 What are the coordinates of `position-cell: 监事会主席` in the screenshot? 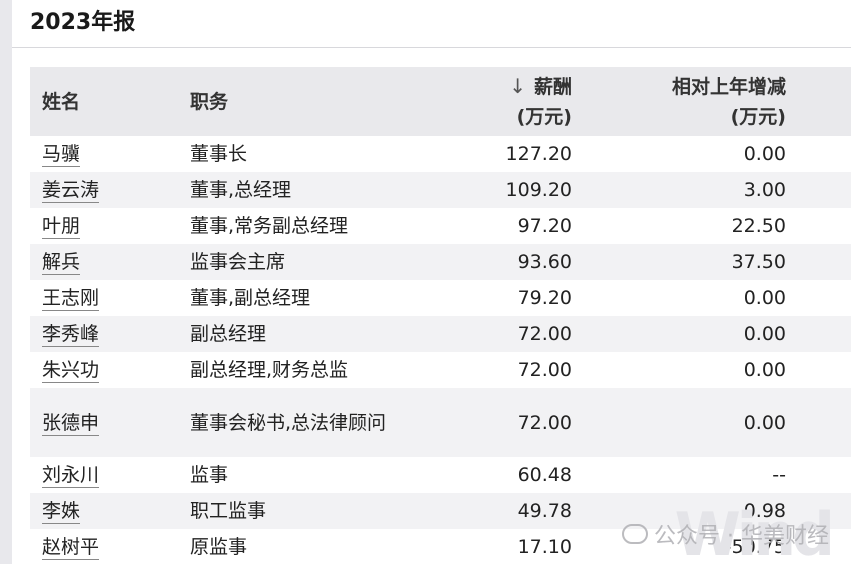 It's located at (238, 262).